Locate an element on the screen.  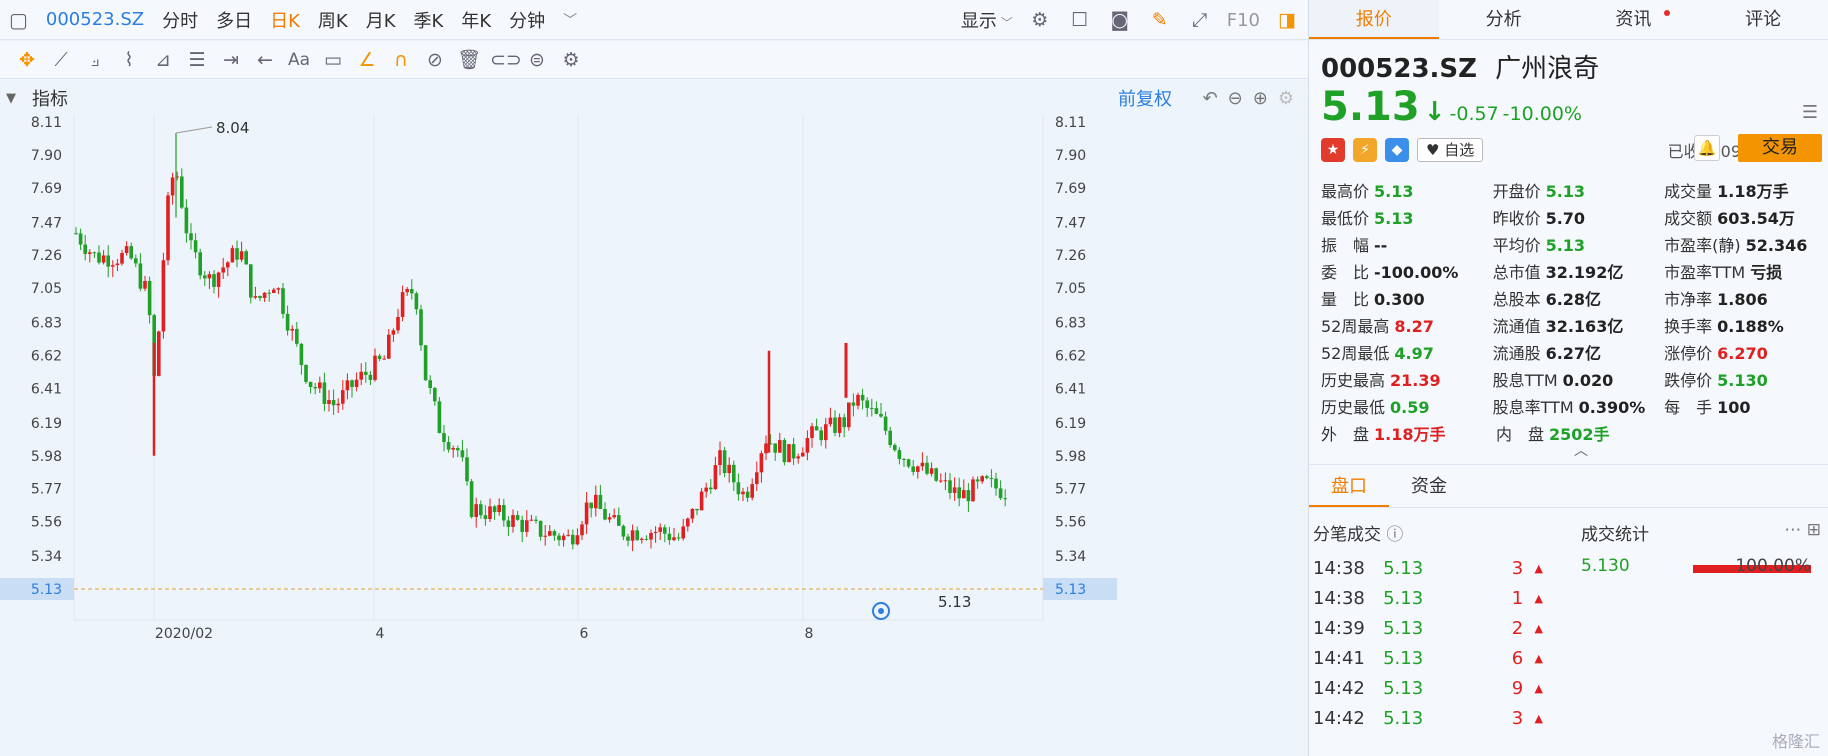
tab-yuek: 月K is located at coordinates (381, 20).